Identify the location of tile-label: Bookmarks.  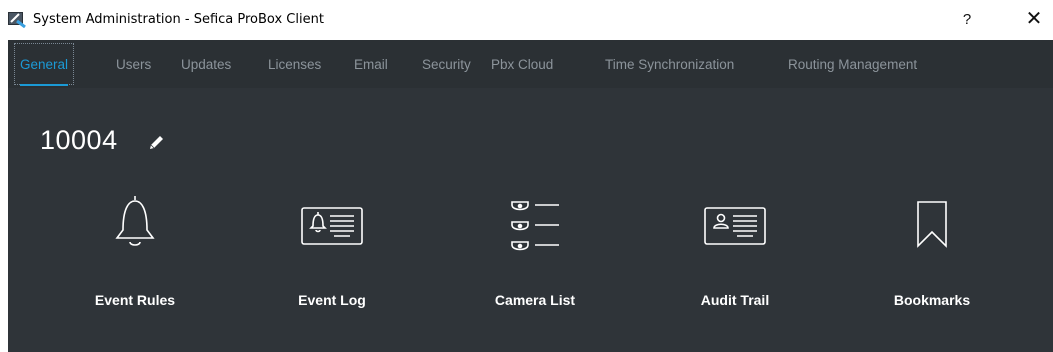
(932, 300).